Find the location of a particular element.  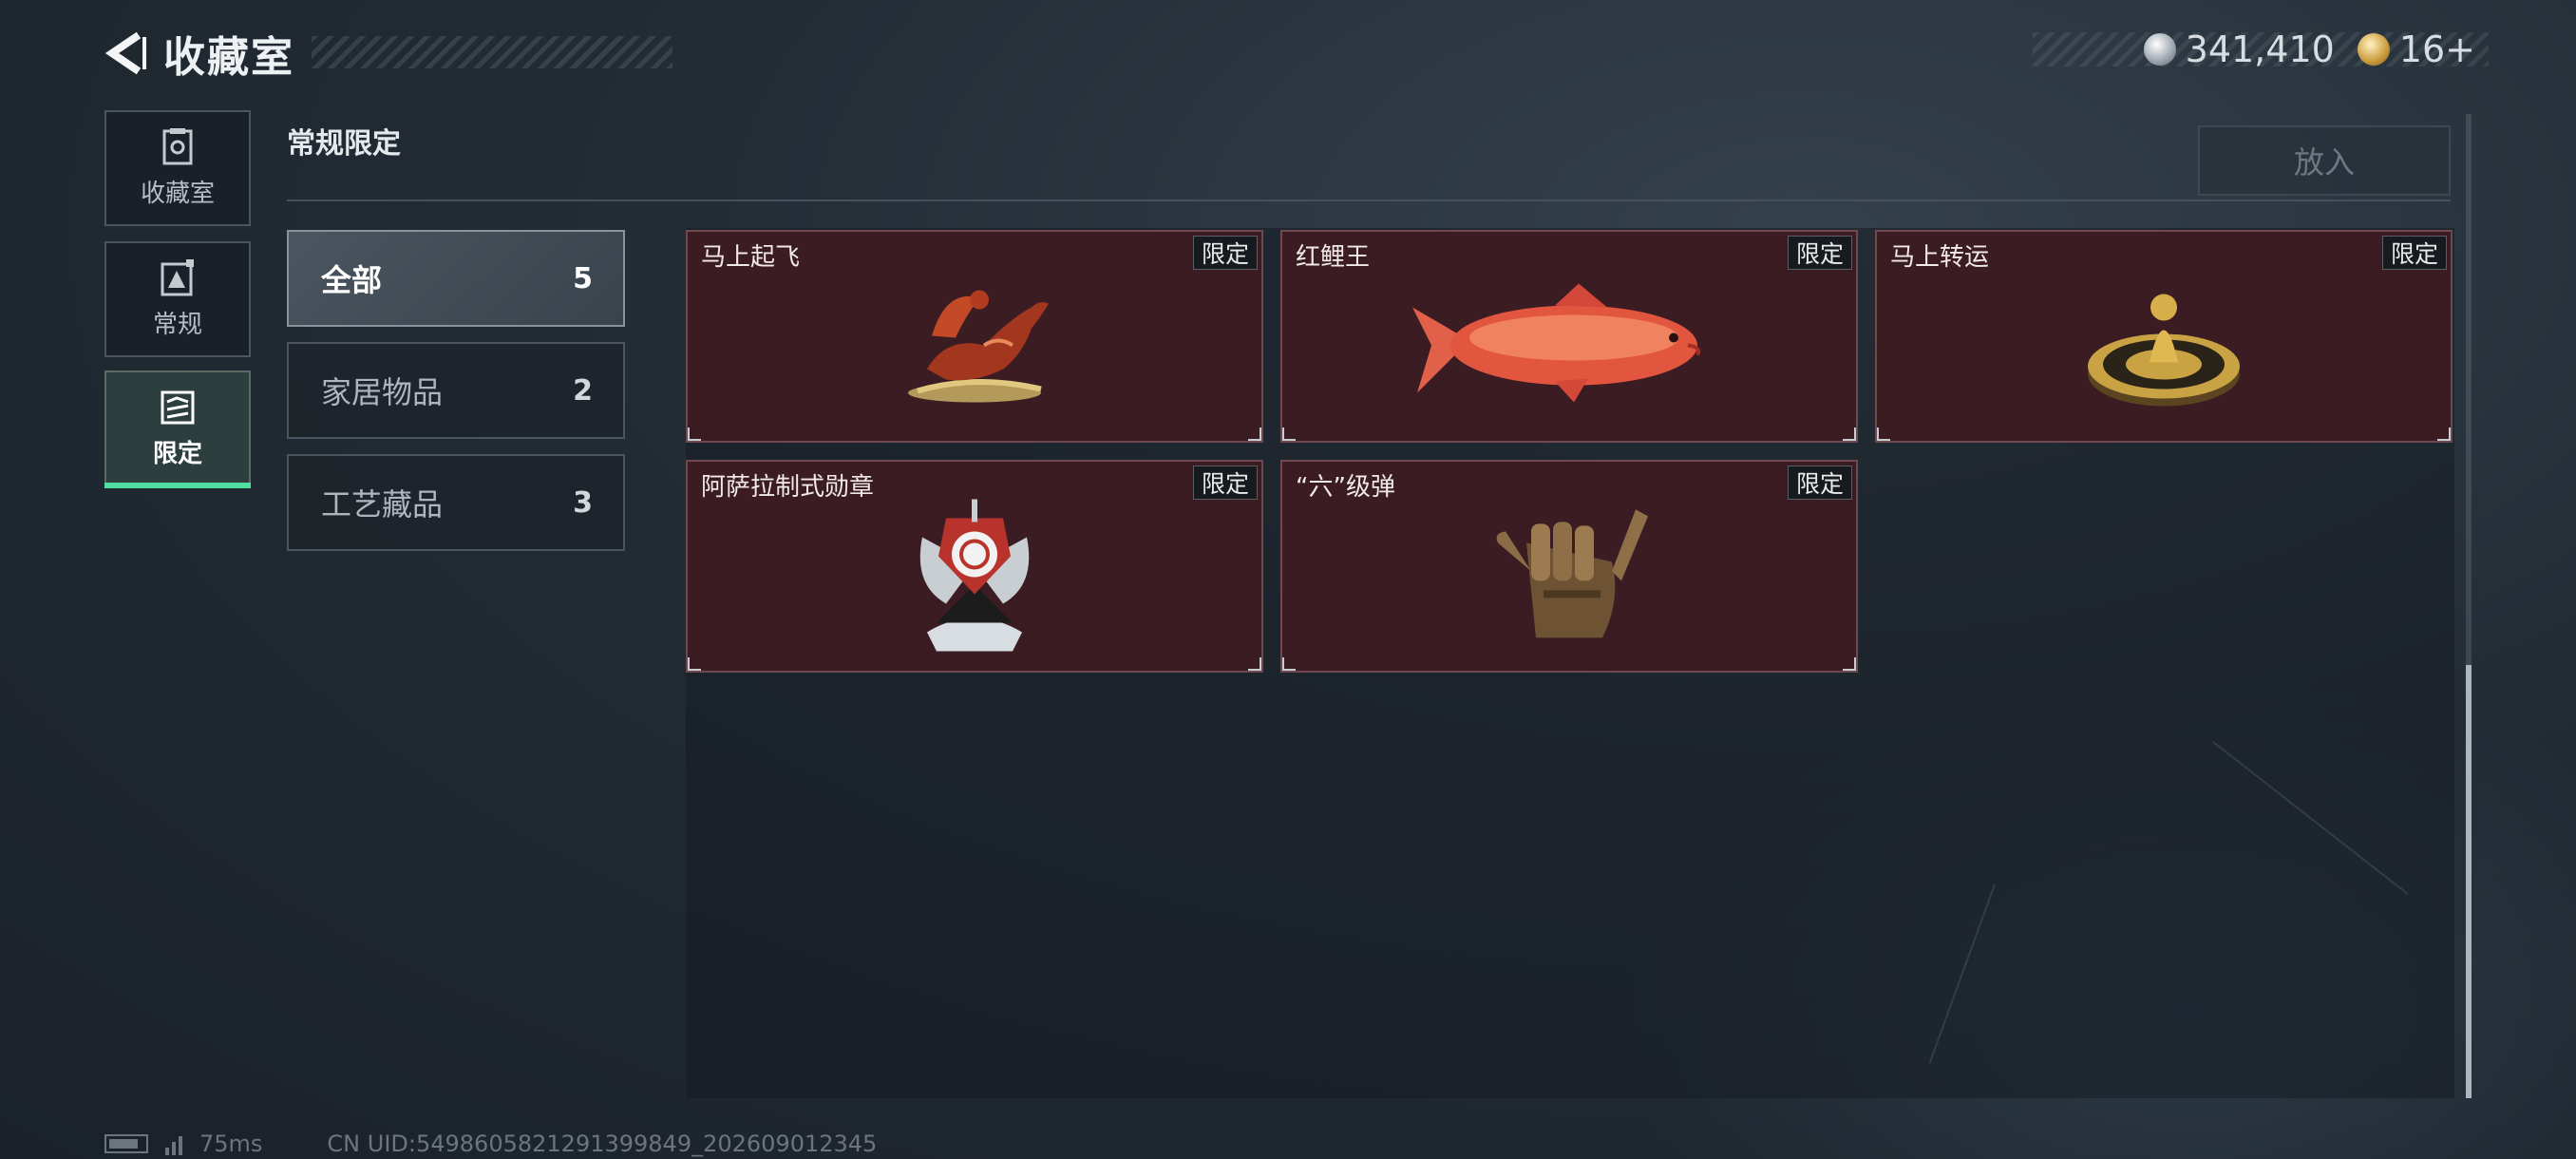

user-uid: CN UID:5498605821291399849_202609012345 is located at coordinates (602, 1143).